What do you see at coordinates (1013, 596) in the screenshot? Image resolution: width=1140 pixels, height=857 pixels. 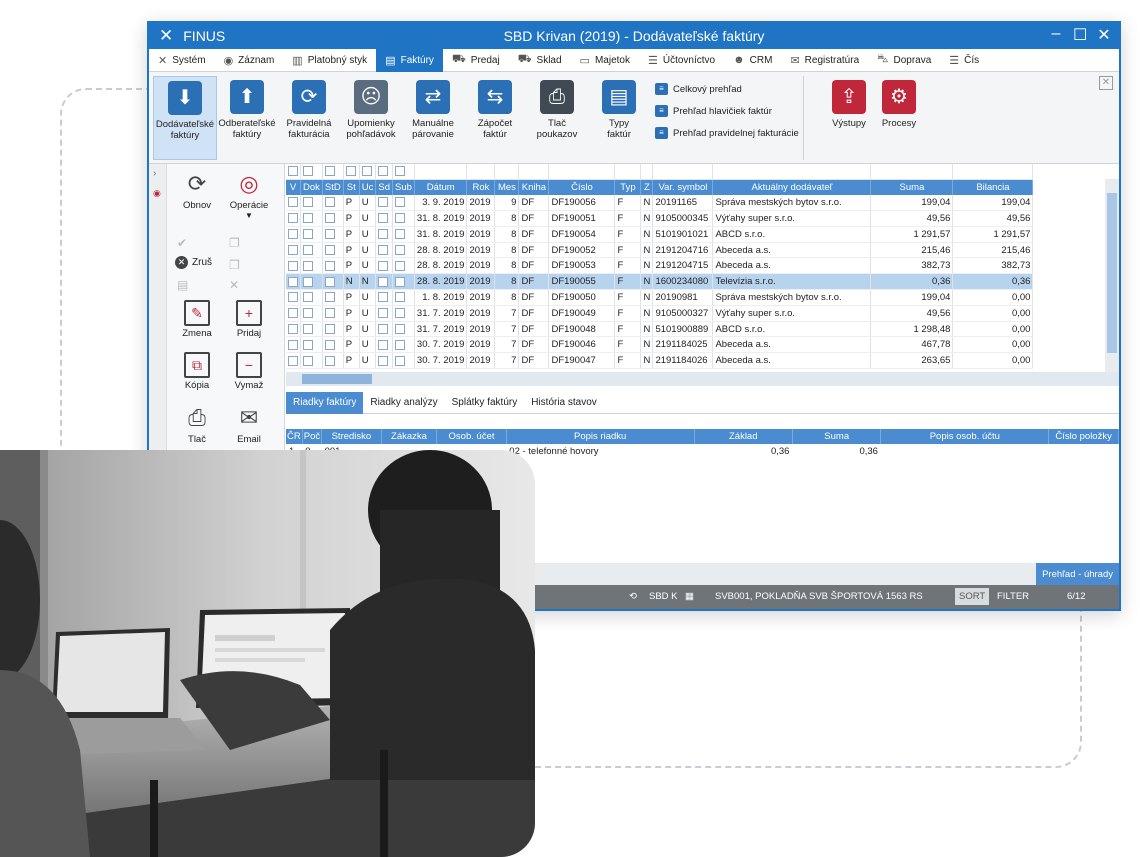 I see `filter-button: FILTER` at bounding box center [1013, 596].